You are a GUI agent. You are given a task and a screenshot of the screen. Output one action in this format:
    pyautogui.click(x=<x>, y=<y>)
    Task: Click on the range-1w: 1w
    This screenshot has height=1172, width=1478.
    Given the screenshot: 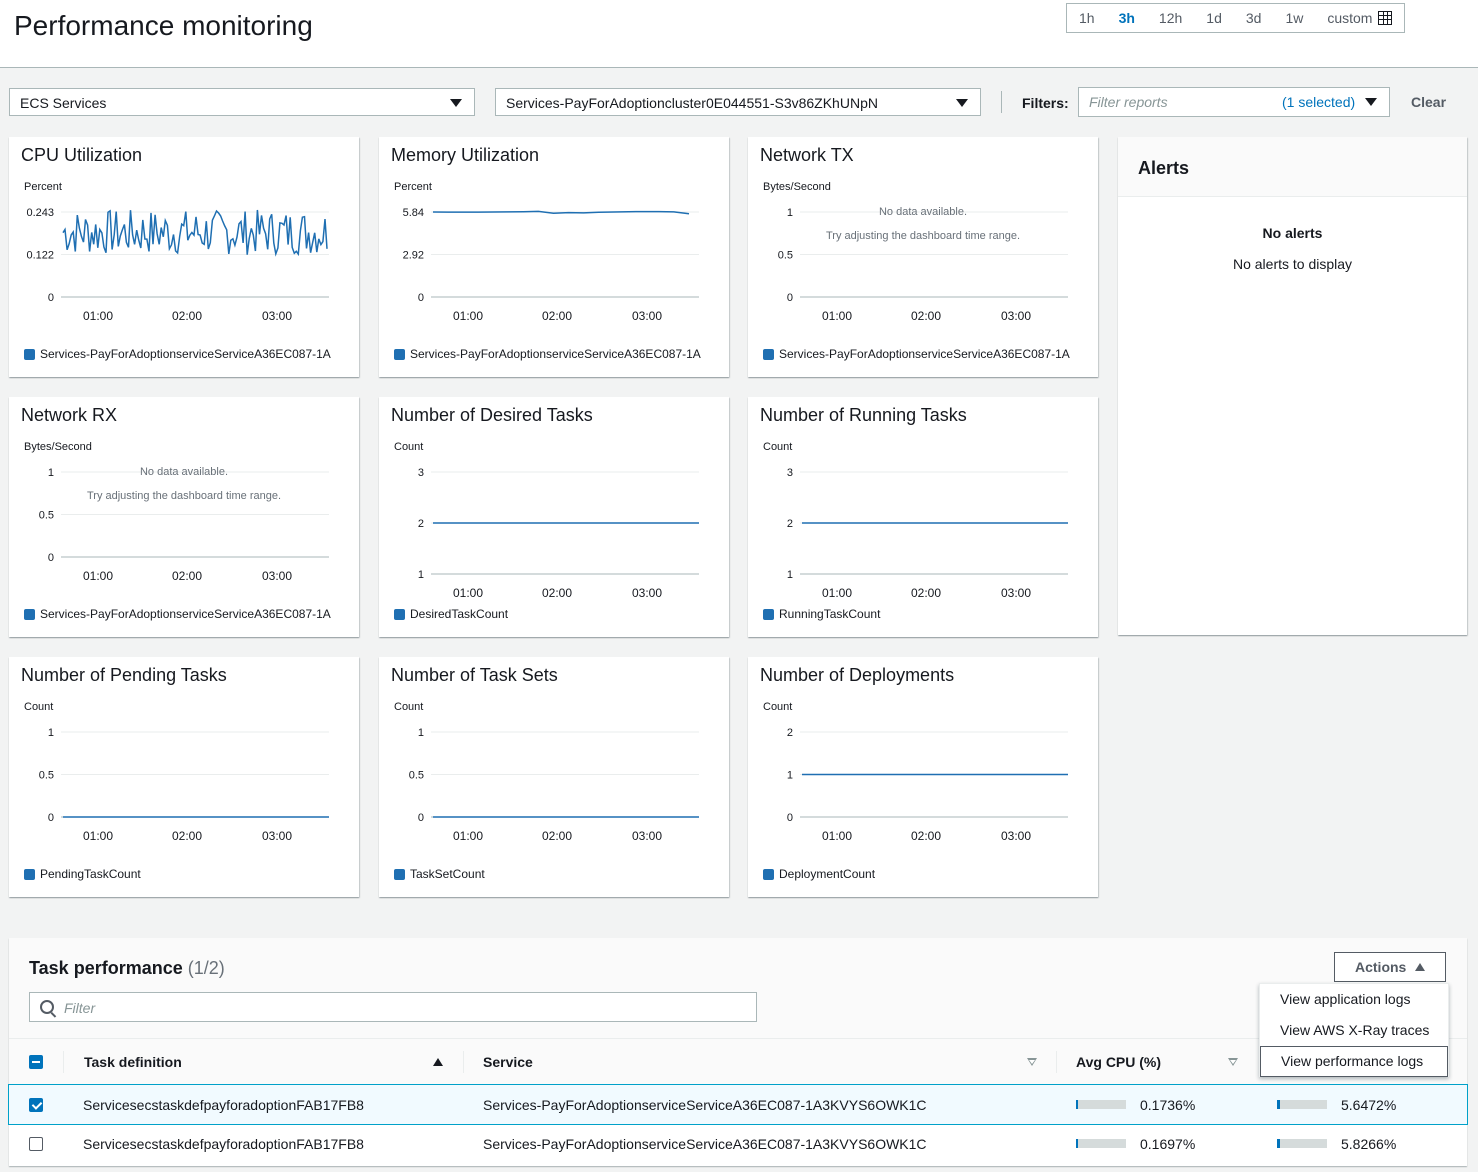 What is the action you would take?
    pyautogui.click(x=1294, y=18)
    